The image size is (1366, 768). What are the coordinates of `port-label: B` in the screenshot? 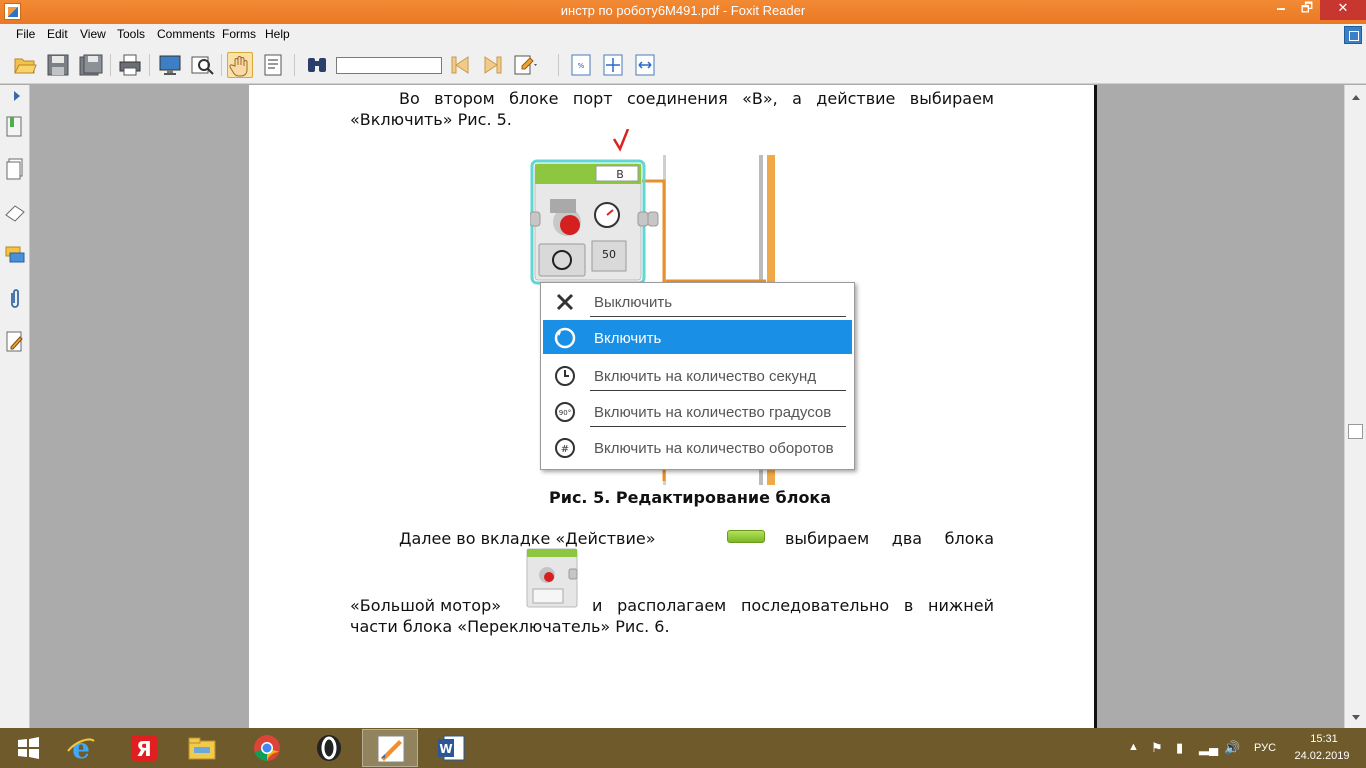 It's located at (620, 174).